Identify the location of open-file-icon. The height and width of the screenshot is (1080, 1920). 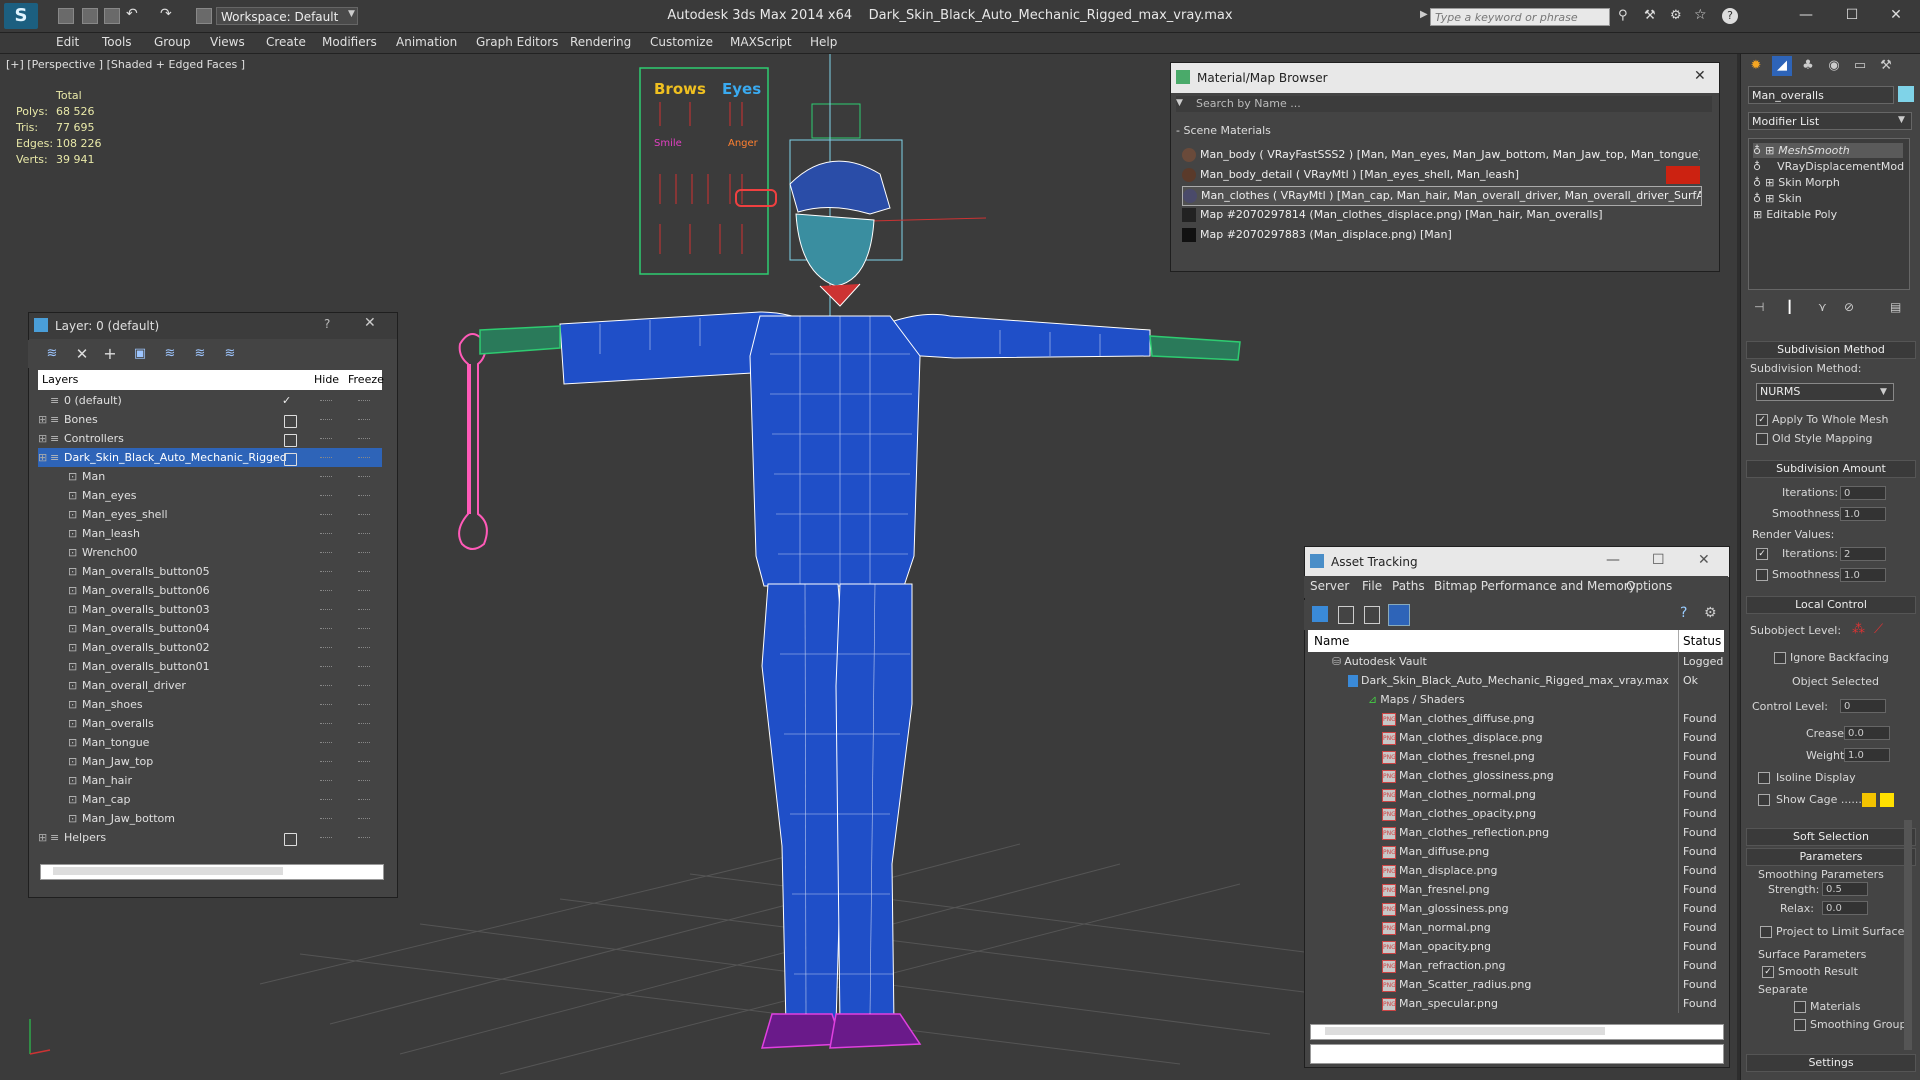
(90, 16).